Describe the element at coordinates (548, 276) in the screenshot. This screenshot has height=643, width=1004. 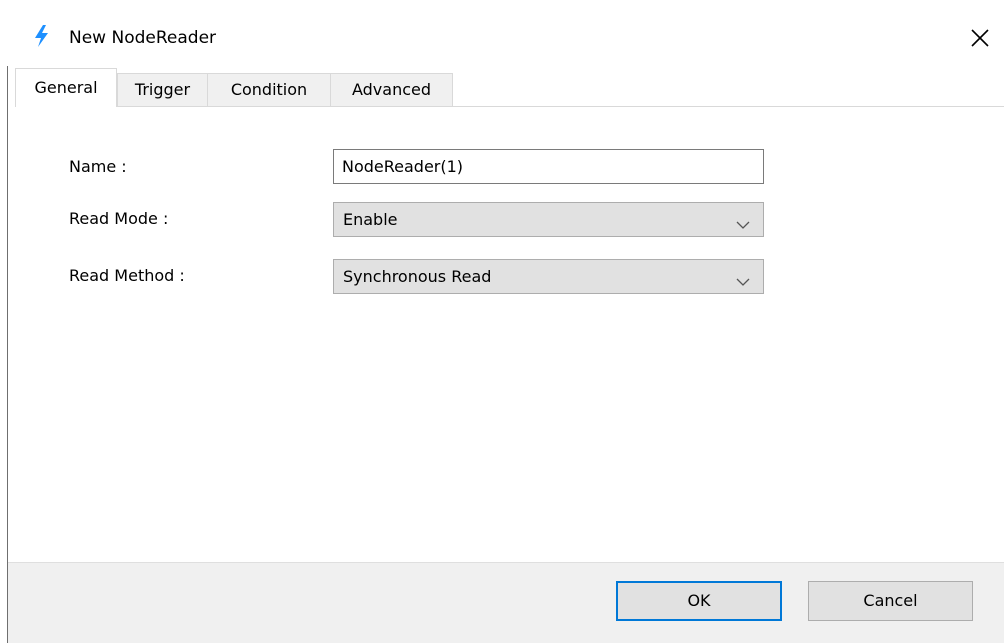
I see `read-method-select: Synchronous Read` at that location.